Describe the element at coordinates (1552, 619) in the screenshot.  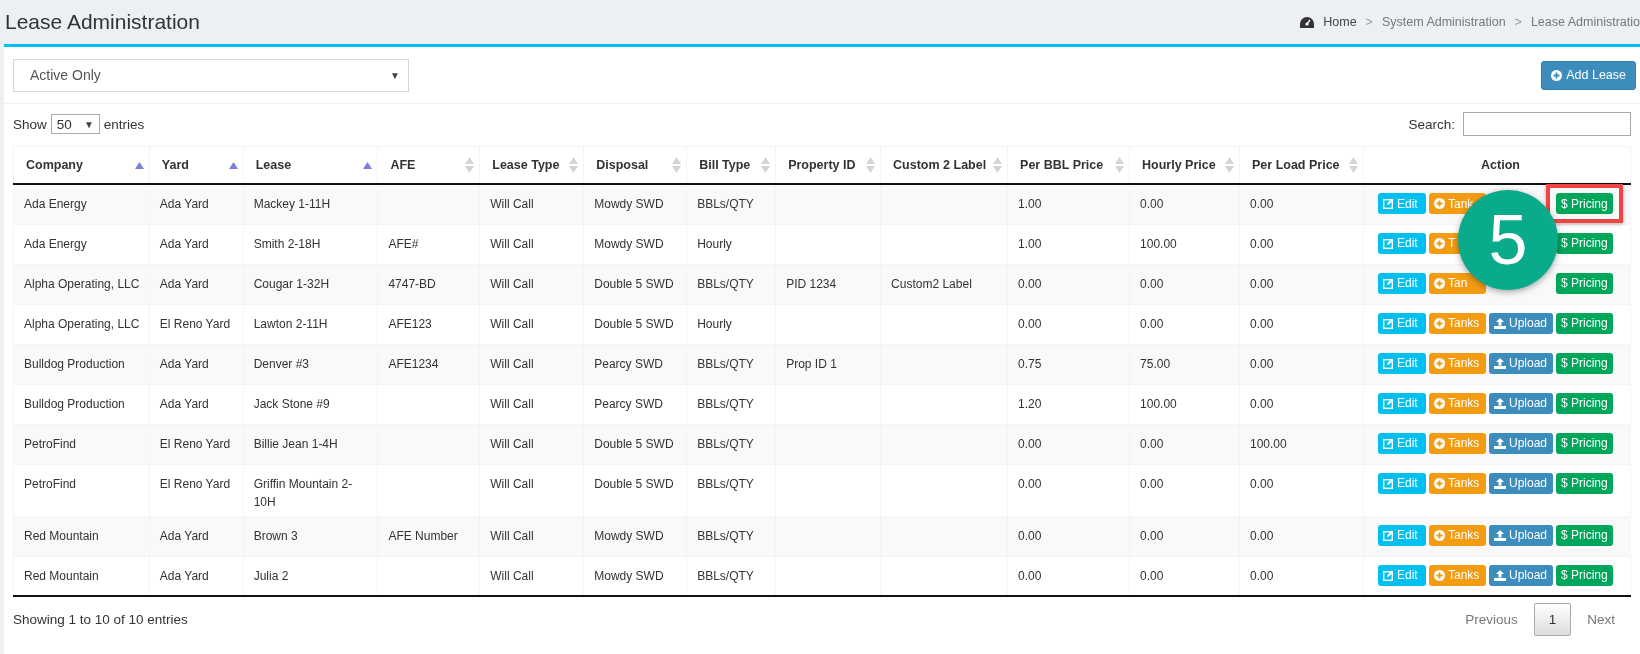
I see `pagination-button: 1` at that location.